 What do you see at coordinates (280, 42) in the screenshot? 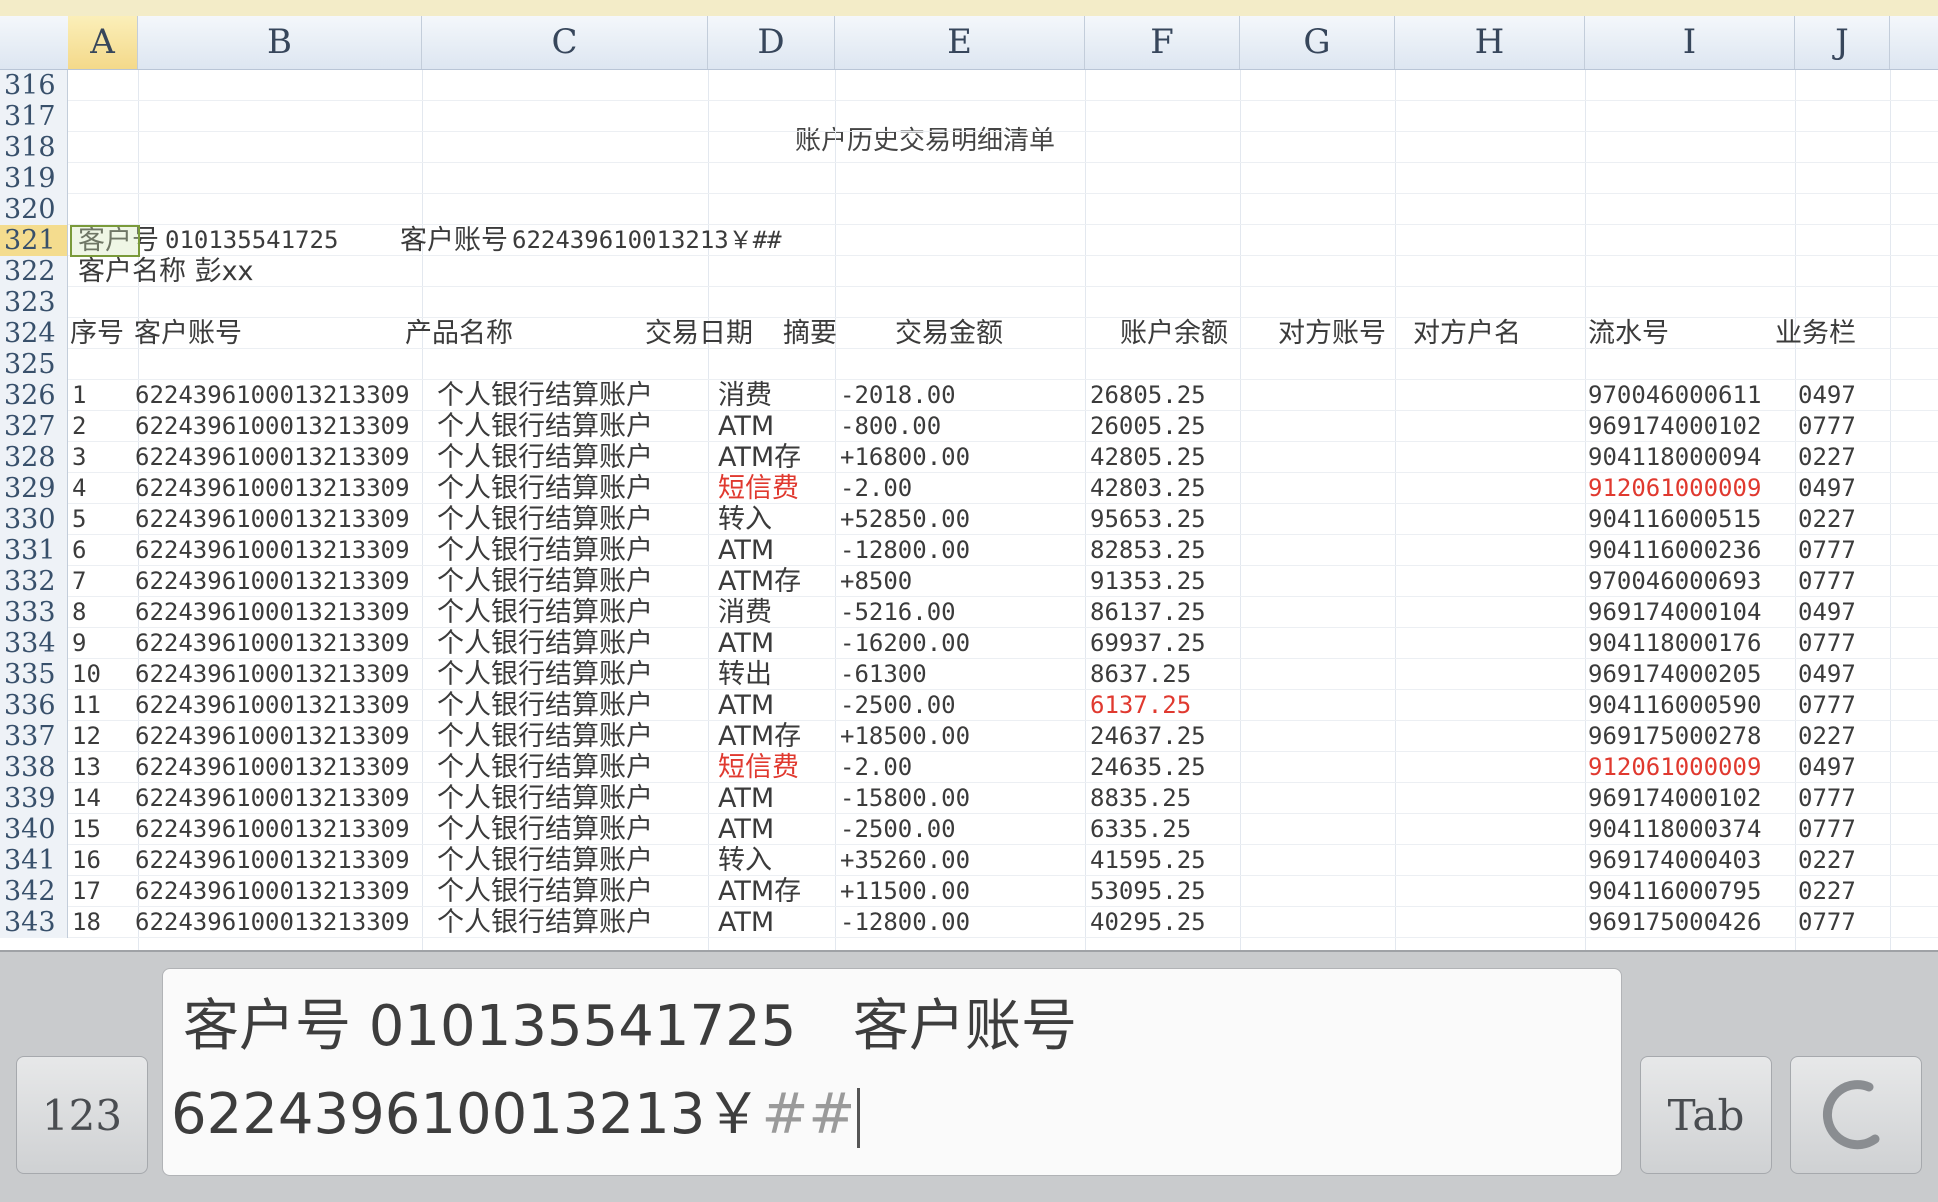
I see `column-header-b: B` at bounding box center [280, 42].